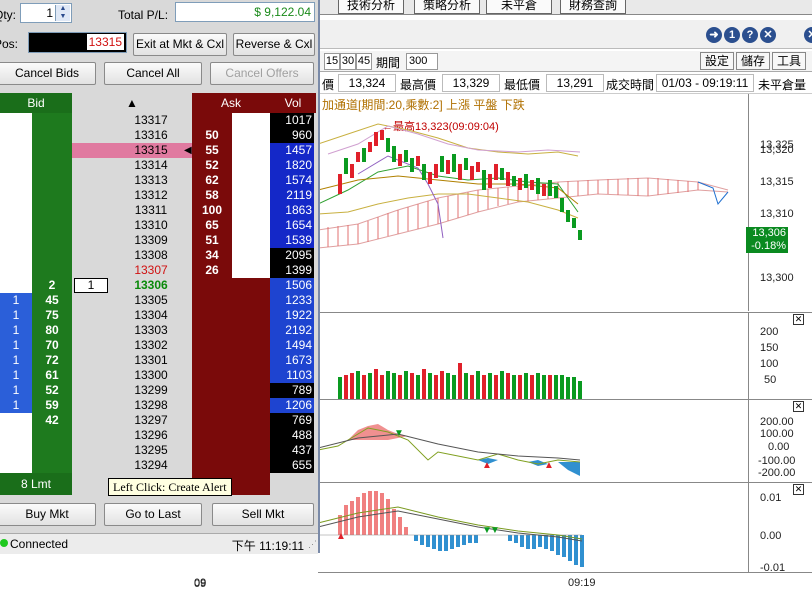 The width and height of the screenshot is (812, 592). Describe the element at coordinates (151, 435) in the screenshot. I see `price-cell: 13296` at that location.